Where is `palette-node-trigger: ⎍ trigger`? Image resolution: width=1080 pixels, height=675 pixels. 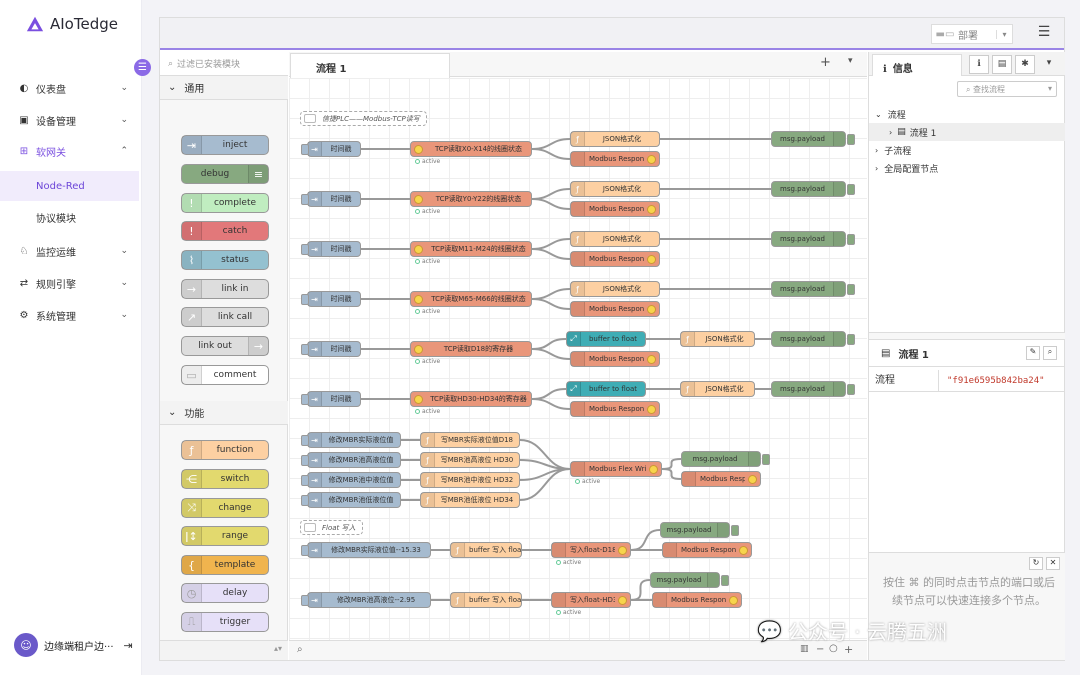 palette-node-trigger: ⎍ trigger is located at coordinates (225, 622).